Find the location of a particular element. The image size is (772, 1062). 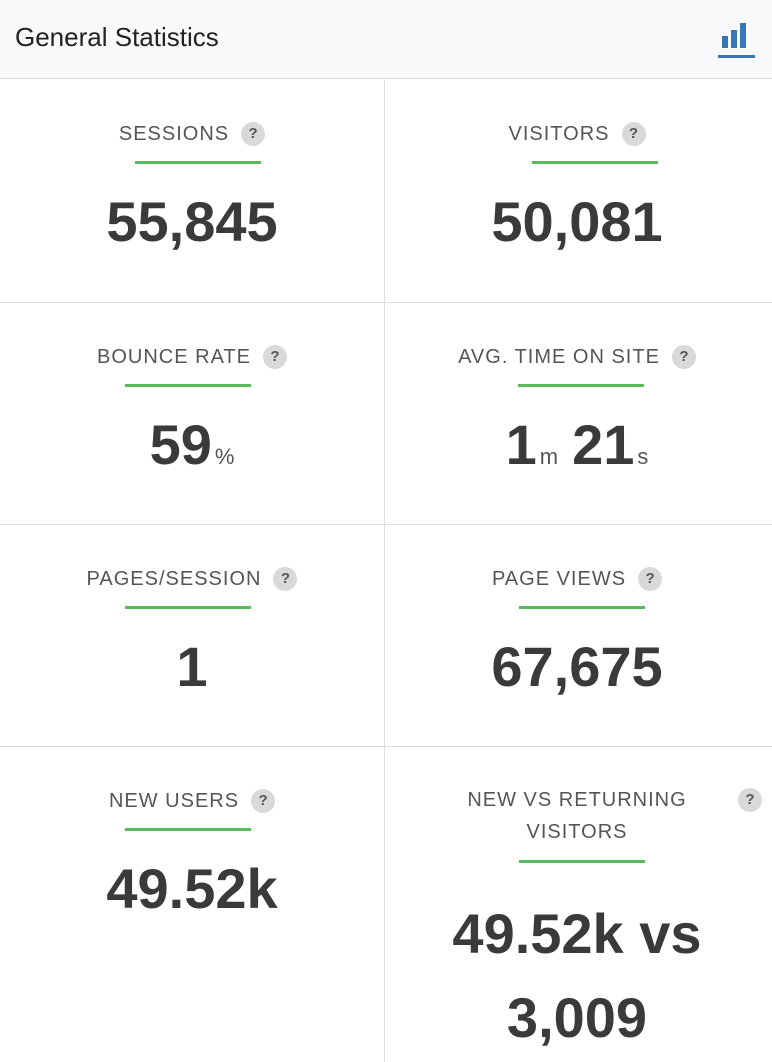

stat-value: 1 m 21 s is located at coordinates (577, 451).